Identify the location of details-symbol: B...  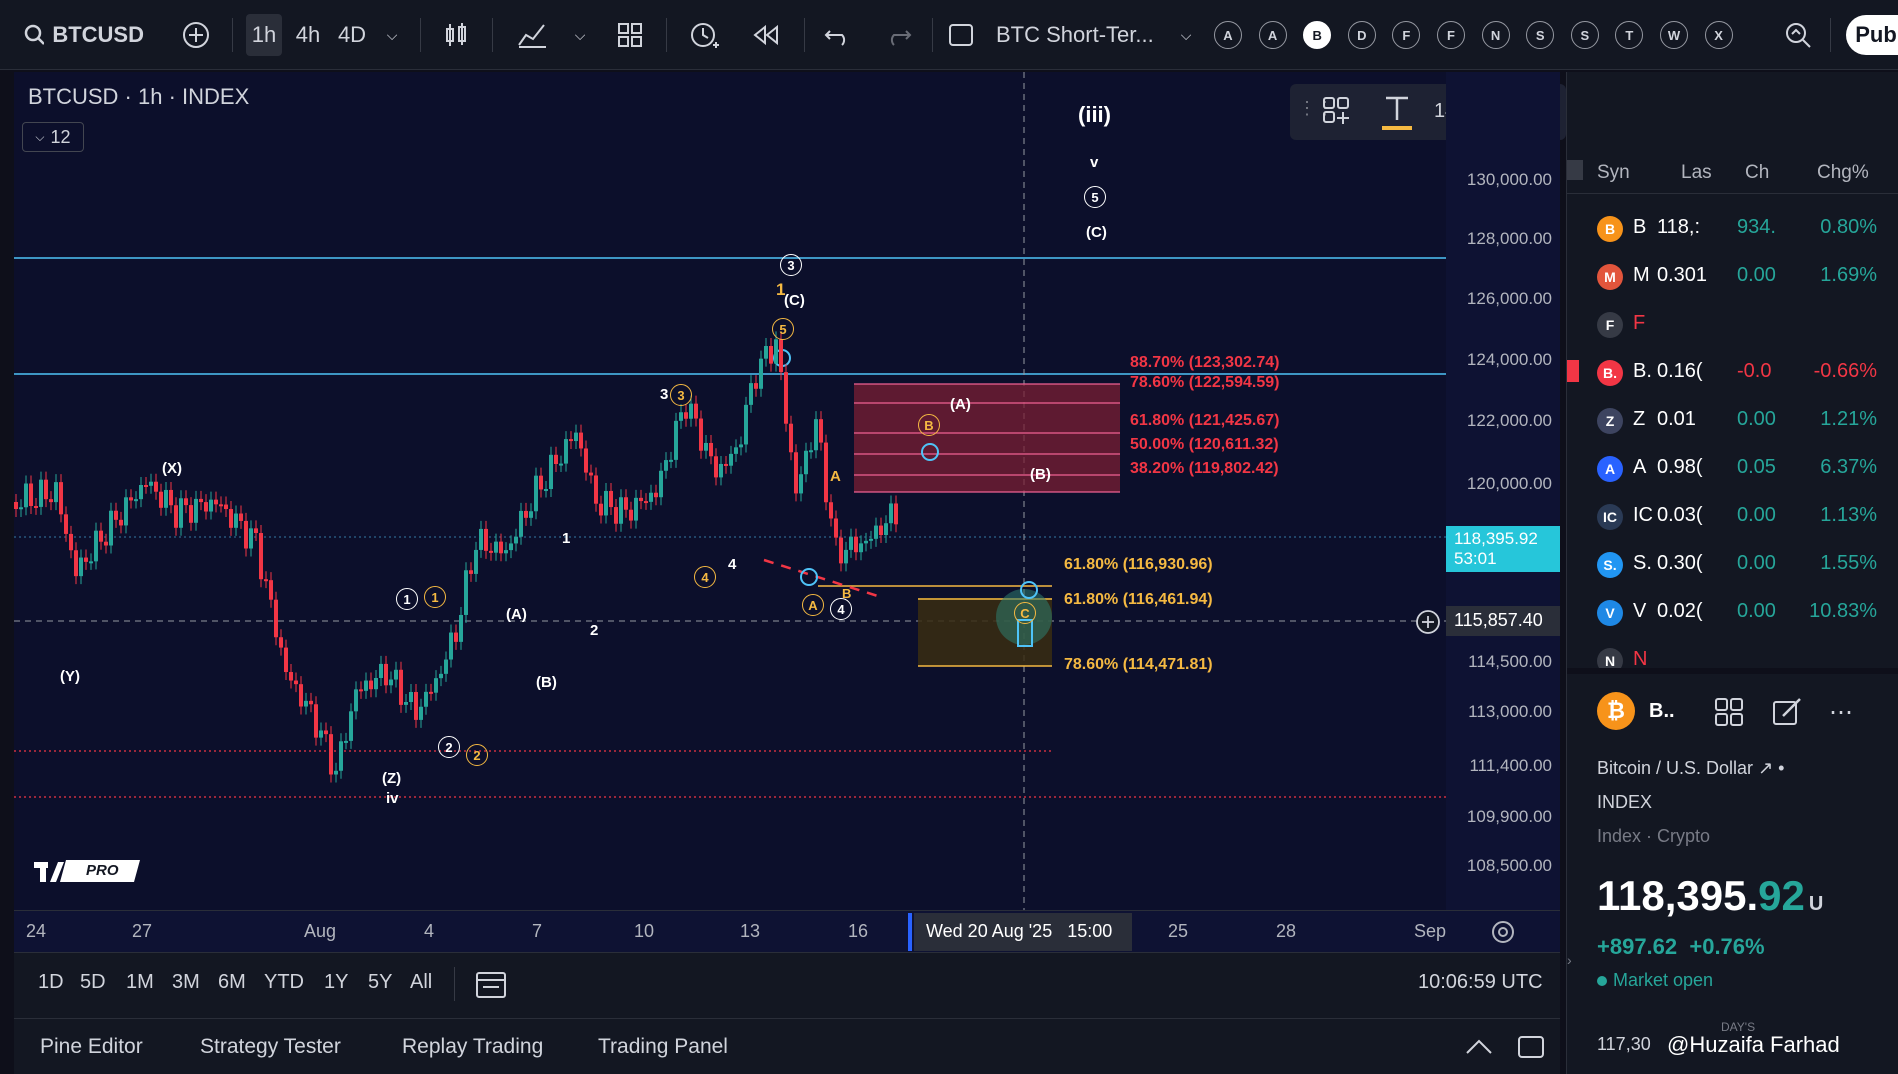
(1662, 711).